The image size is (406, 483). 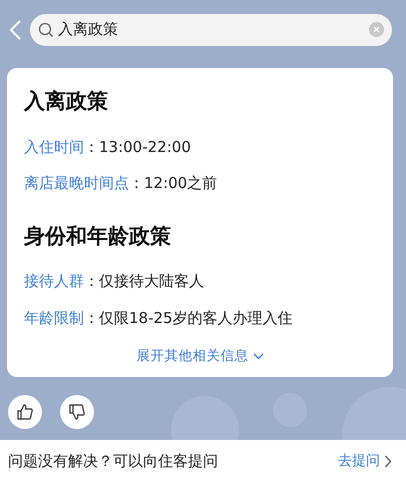 What do you see at coordinates (365, 461) in the screenshot?
I see `ask-link: 去提问` at bounding box center [365, 461].